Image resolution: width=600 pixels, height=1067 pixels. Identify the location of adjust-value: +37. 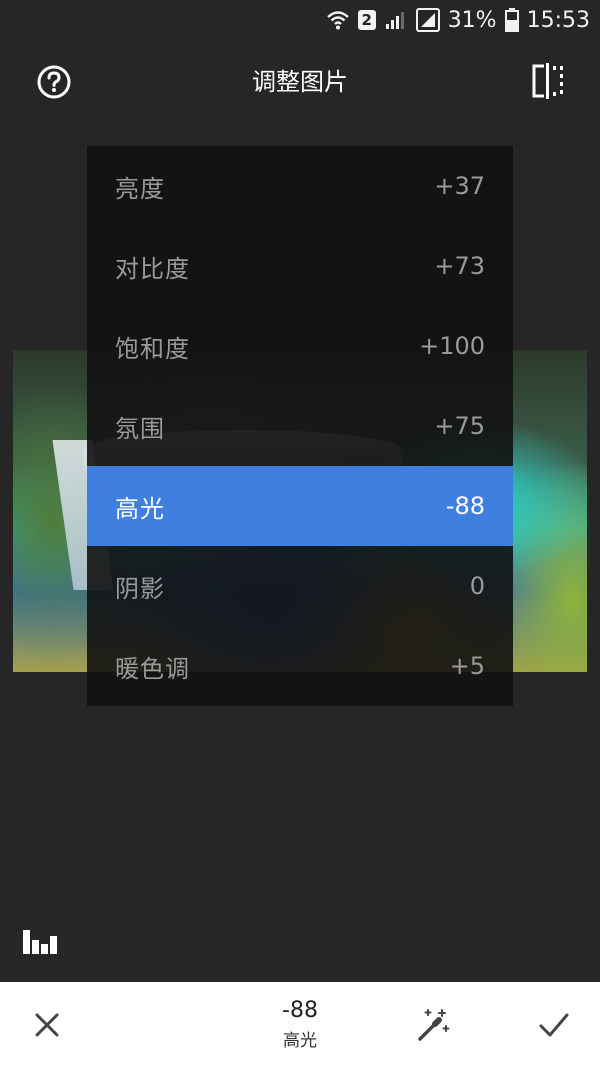
(459, 186).